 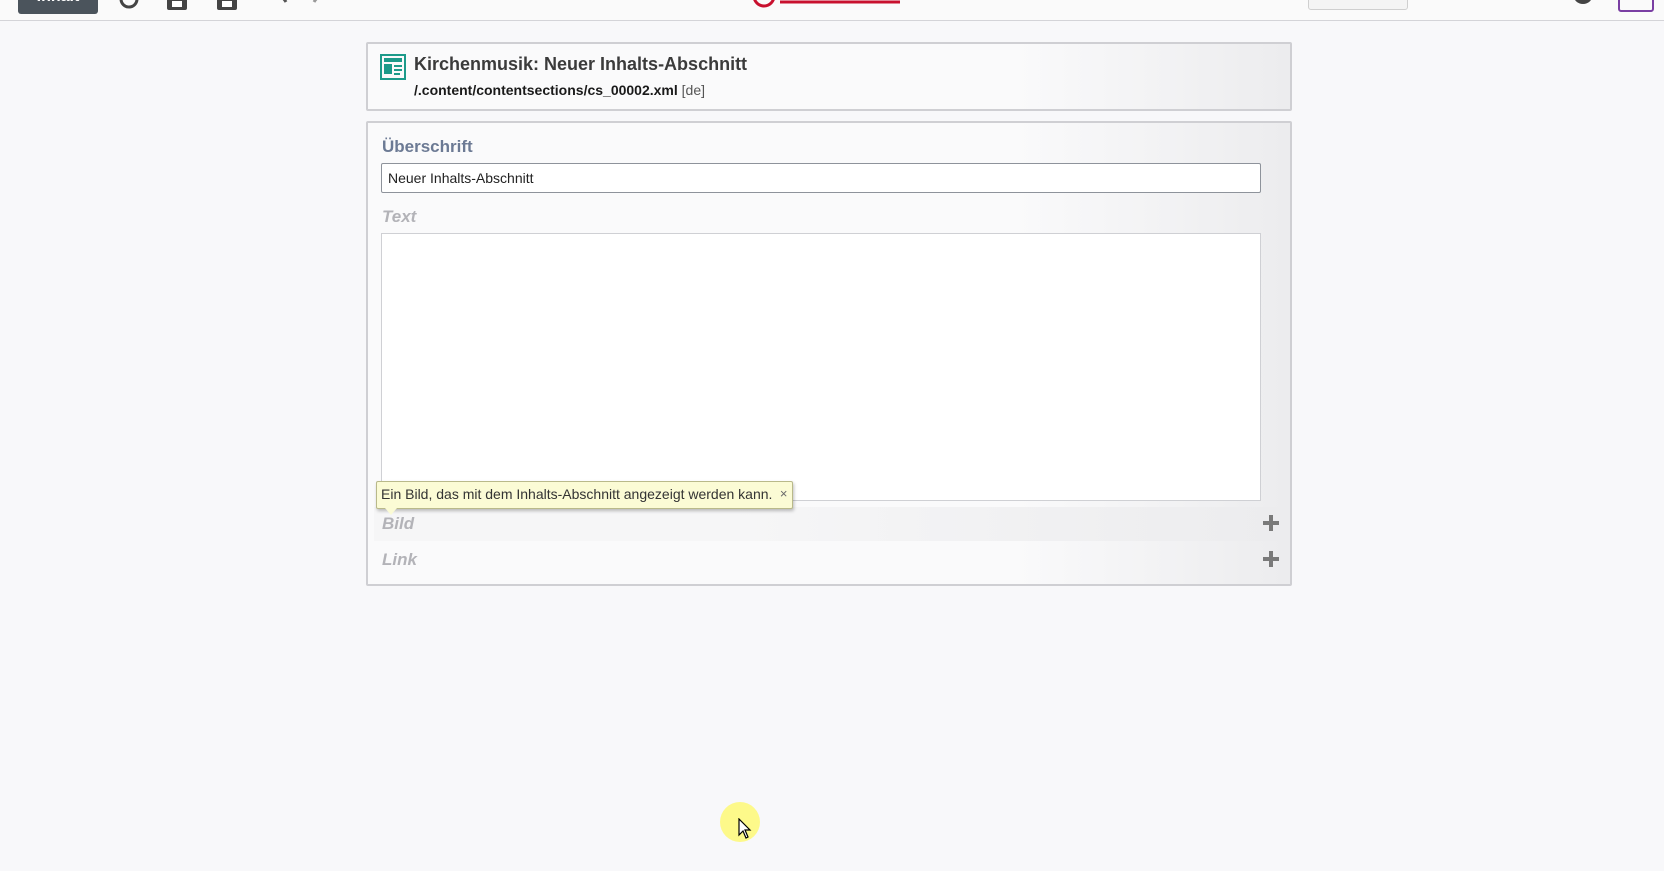 What do you see at coordinates (398, 523) in the screenshot?
I see `image-label: Bild` at bounding box center [398, 523].